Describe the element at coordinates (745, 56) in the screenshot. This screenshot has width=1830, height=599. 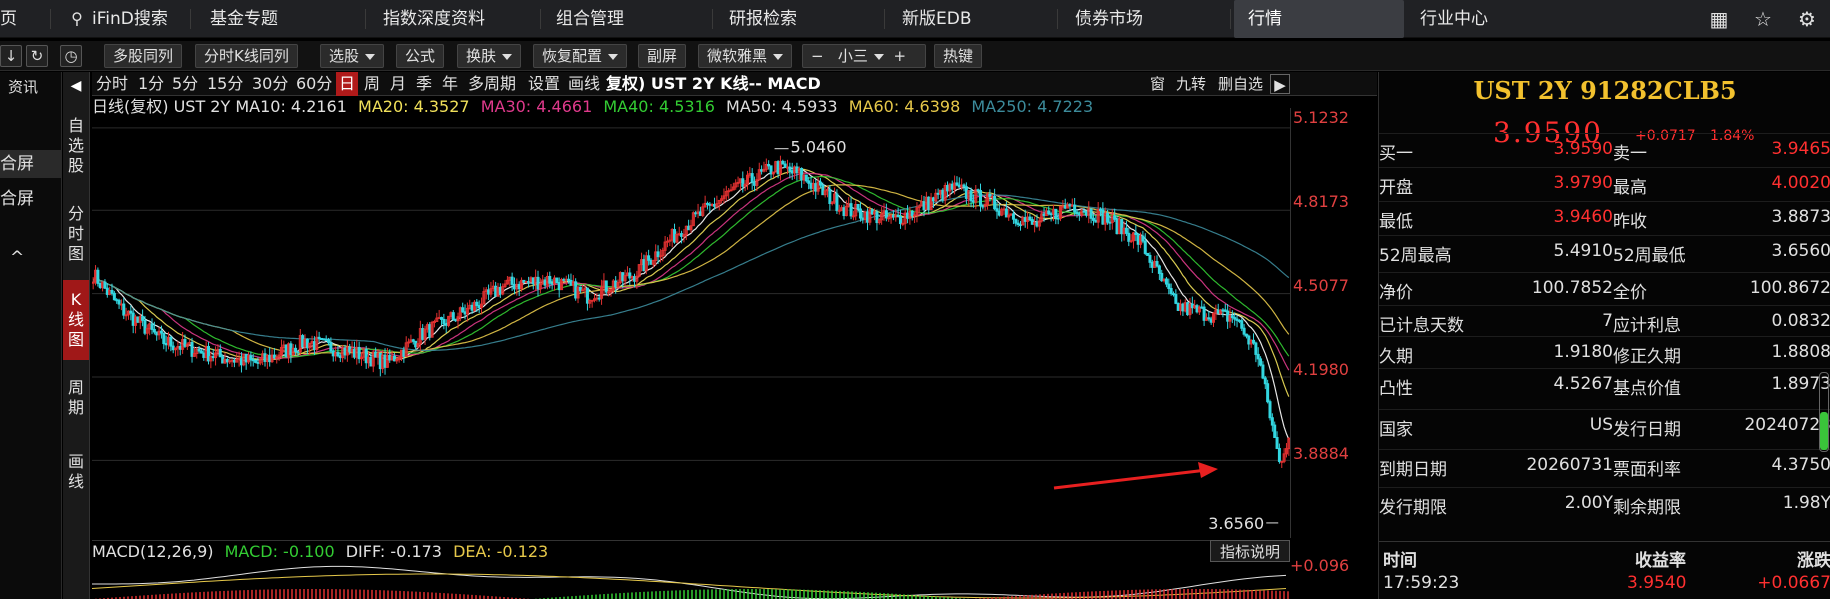
I see `font-family-dropdown: 微软雅黑` at that location.